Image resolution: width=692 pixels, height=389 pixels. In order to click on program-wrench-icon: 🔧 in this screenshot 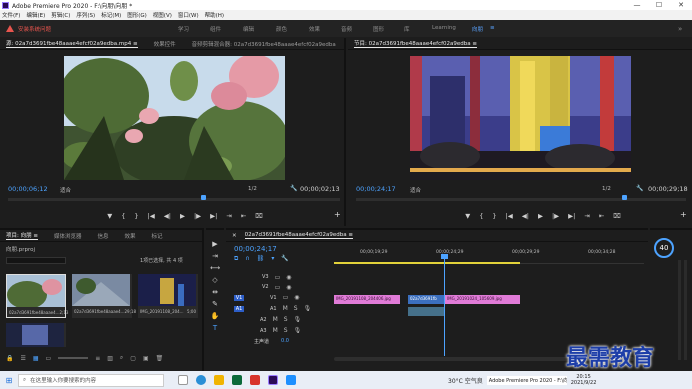, I will do `click(639, 188)`.